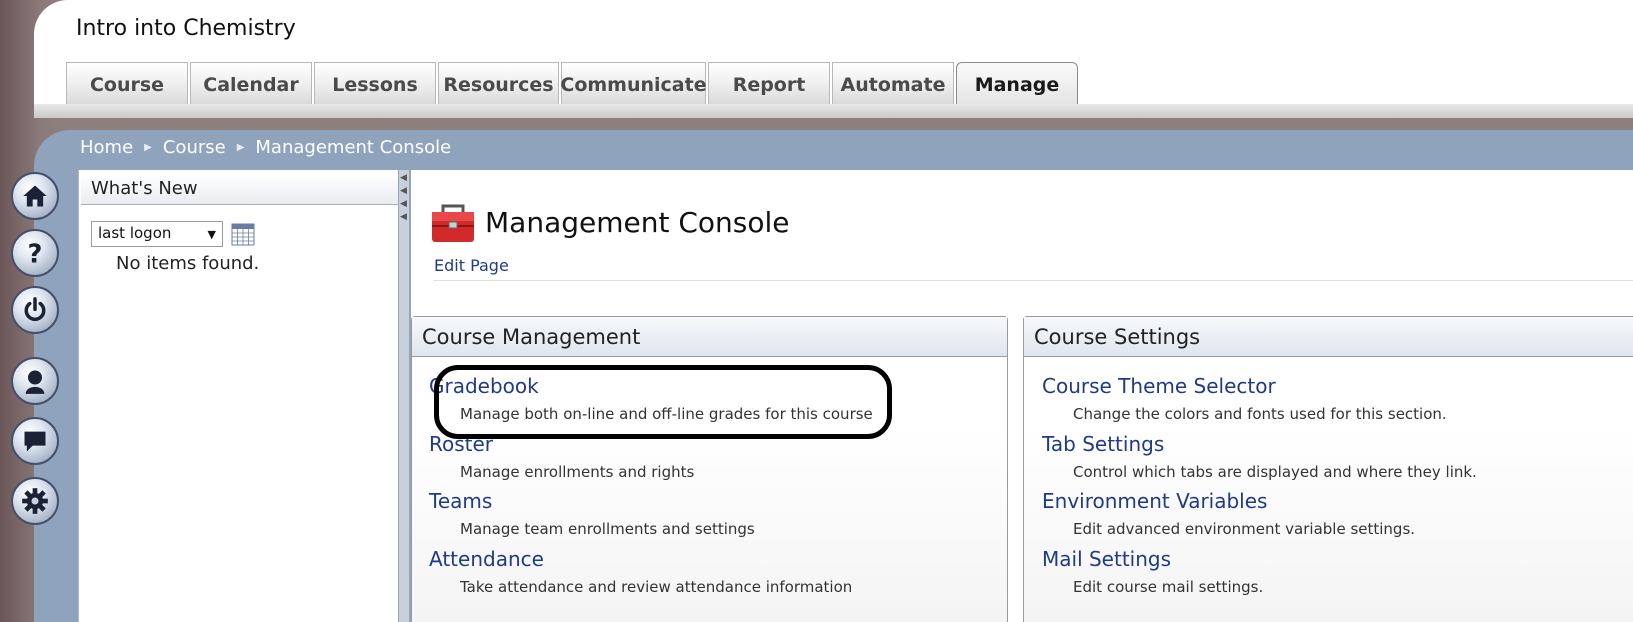 This screenshot has height=622, width=1633. What do you see at coordinates (251, 84) in the screenshot?
I see `tab-calendar: Calendar` at bounding box center [251, 84].